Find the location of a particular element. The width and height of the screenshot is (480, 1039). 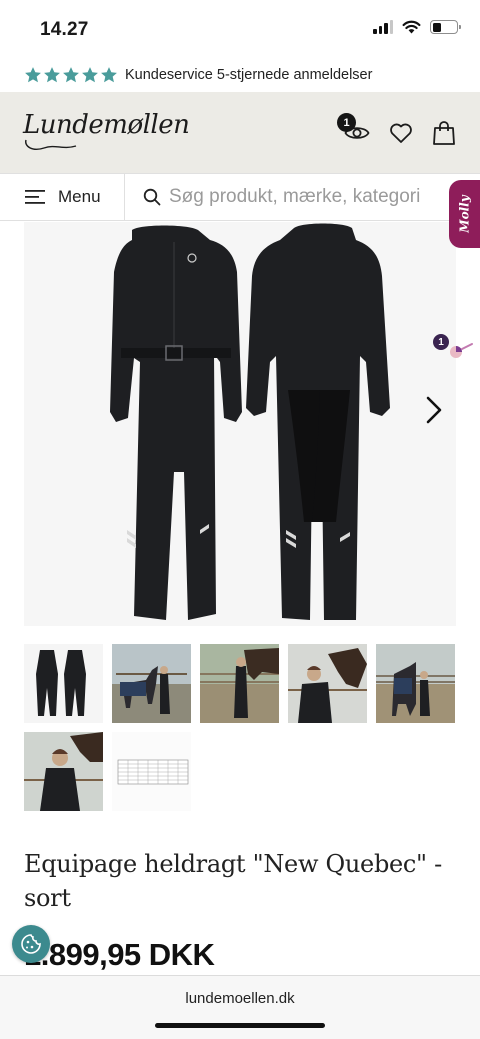

menu-button: Menu is located at coordinates (62, 197).